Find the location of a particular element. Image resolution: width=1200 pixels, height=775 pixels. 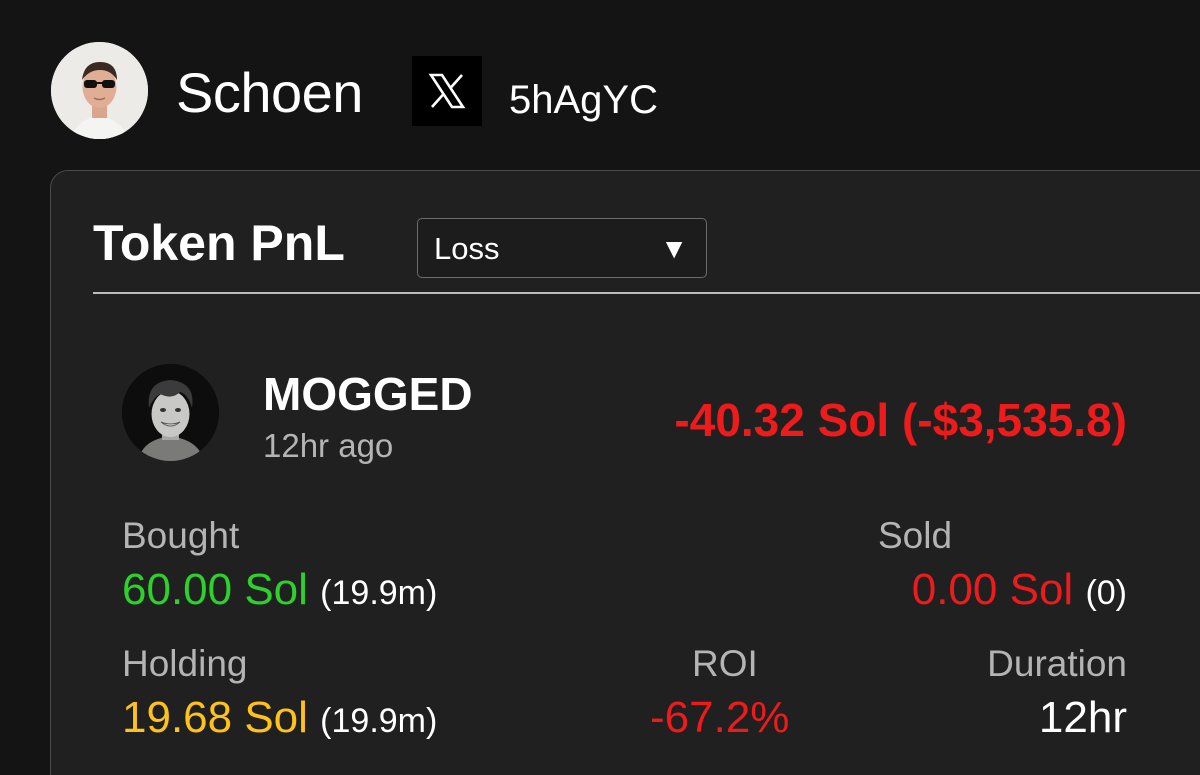

x-logo-icon is located at coordinates (447, 91).